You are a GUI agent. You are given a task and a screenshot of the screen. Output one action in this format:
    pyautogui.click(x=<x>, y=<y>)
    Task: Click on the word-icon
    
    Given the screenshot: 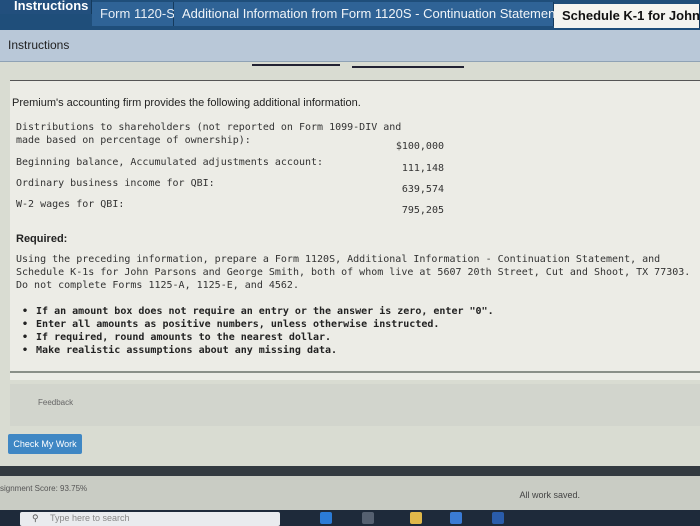 What is the action you would take?
    pyautogui.click(x=498, y=518)
    